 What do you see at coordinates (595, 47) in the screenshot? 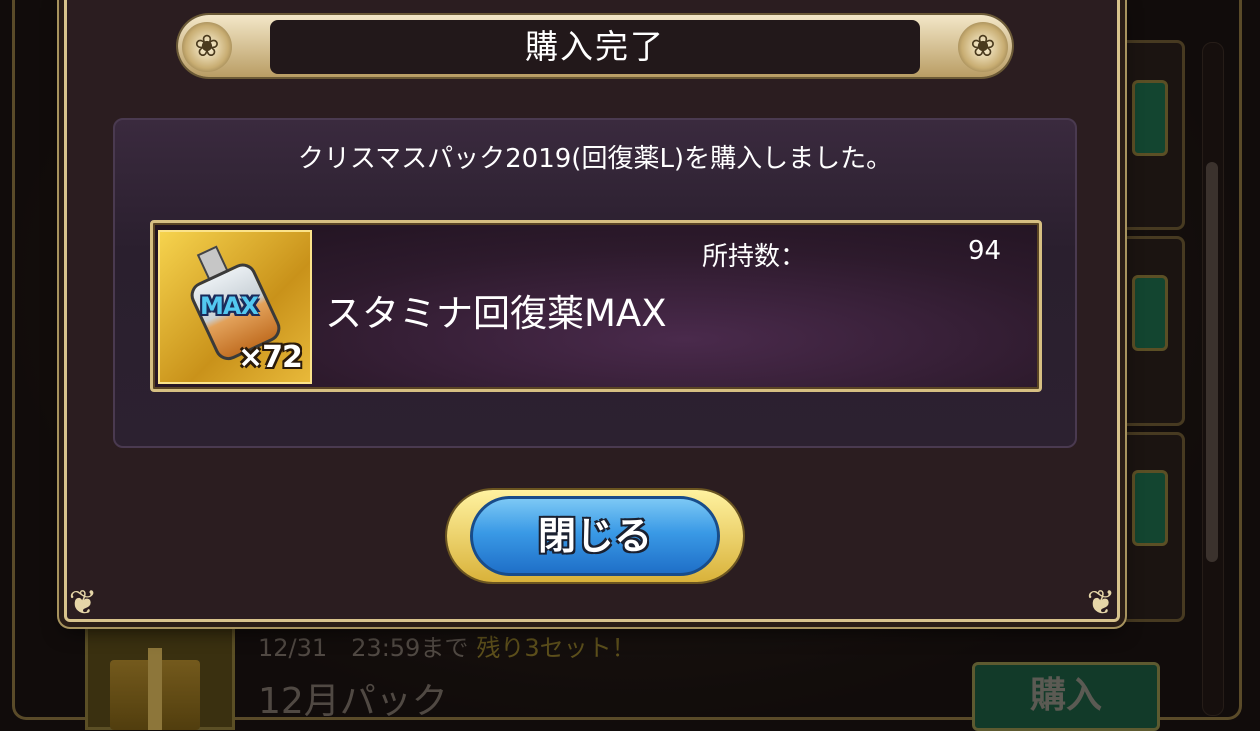
I see `dialog-title: 購入完了` at bounding box center [595, 47].